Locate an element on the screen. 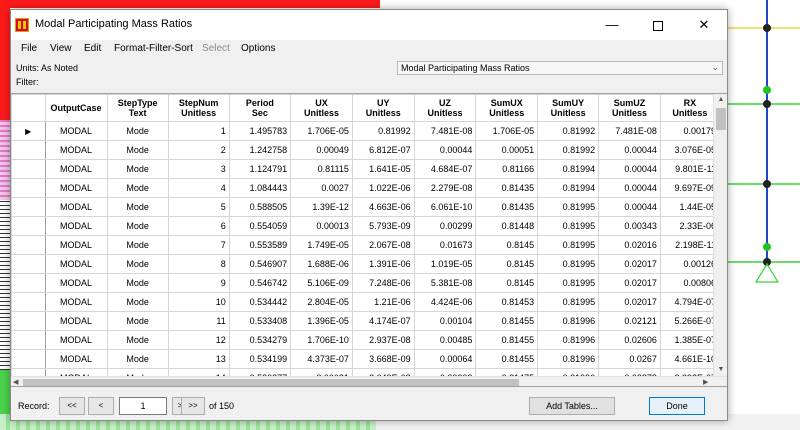 This screenshot has width=800, height=430. table-cell: 6 is located at coordinates (198, 226).